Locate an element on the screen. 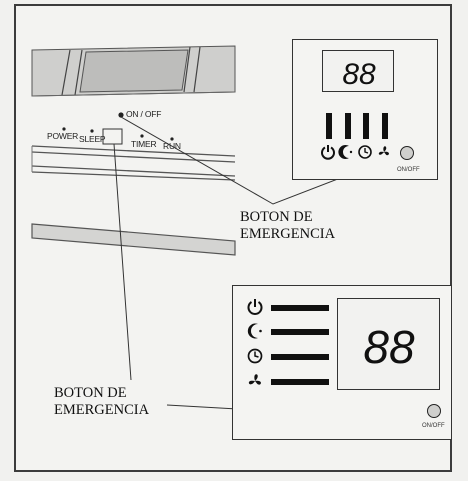 The image size is (468, 481). label-on-off: ON / OFF is located at coordinates (144, 114).